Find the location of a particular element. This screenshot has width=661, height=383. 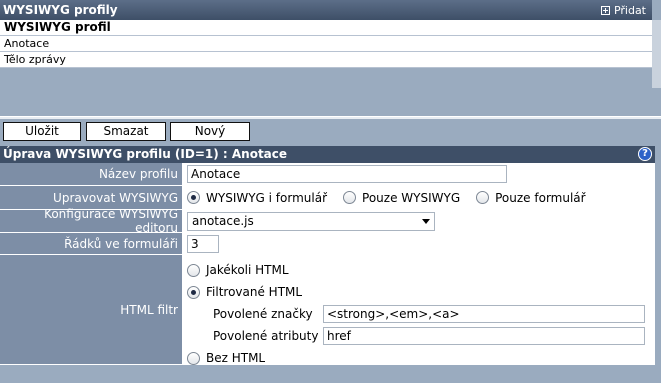

rows-label: Řádků ve formuláři is located at coordinates (91, 243).